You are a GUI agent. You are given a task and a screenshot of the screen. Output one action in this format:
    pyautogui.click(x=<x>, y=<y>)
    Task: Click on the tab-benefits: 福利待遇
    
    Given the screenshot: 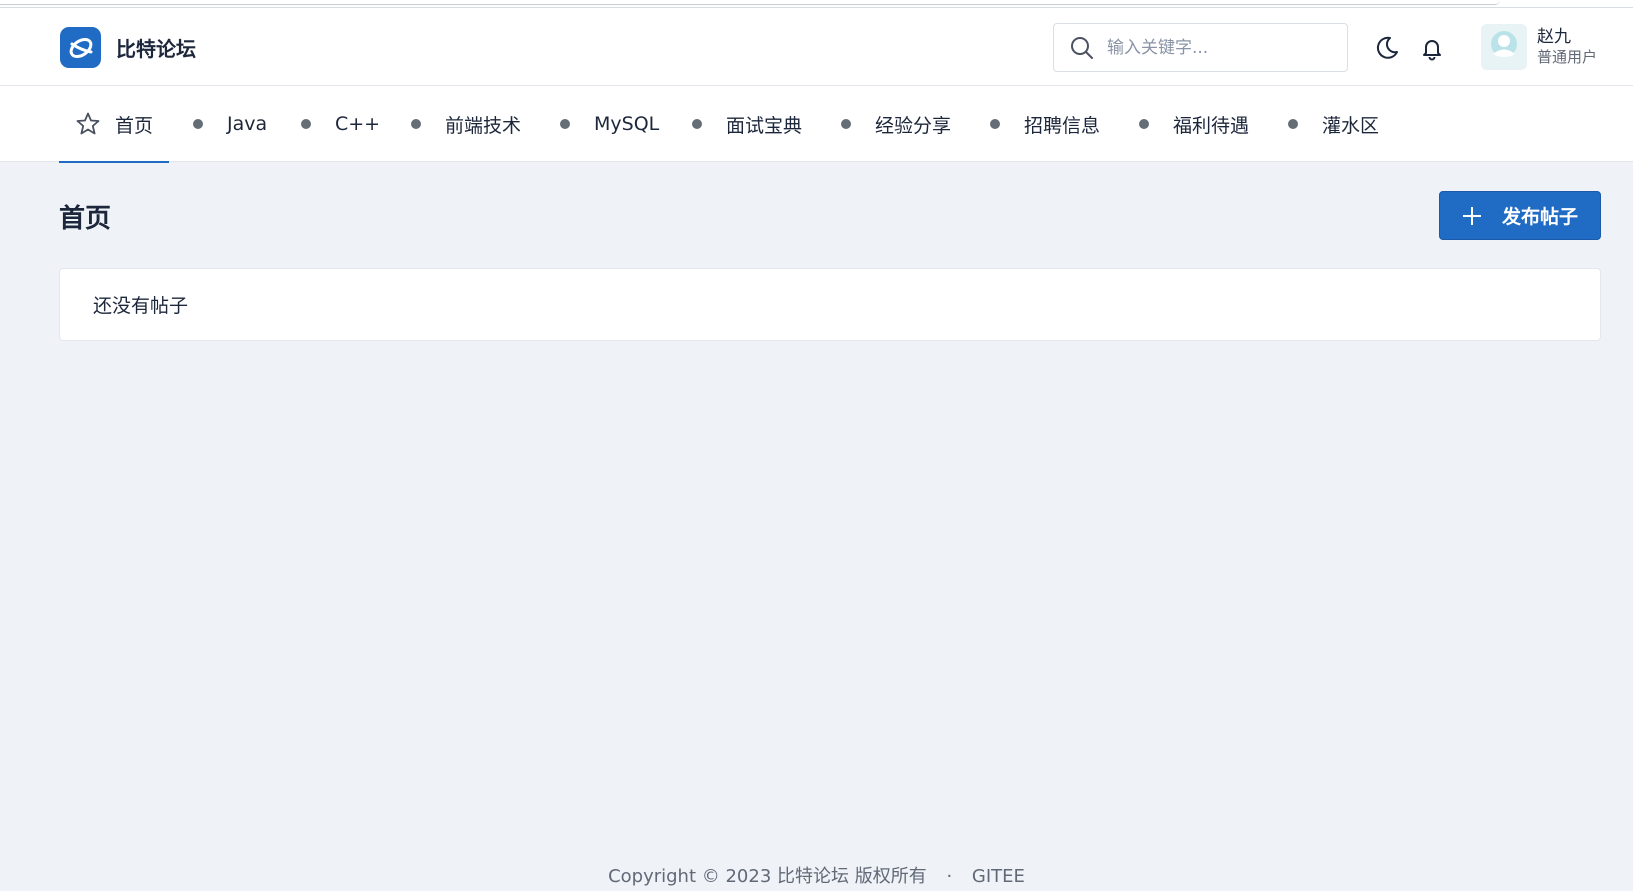 What is the action you would take?
    pyautogui.click(x=1194, y=124)
    